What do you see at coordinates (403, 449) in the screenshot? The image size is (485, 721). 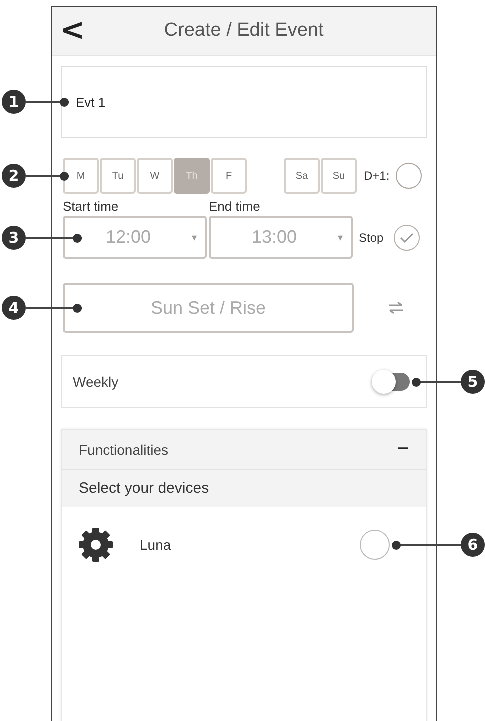 I see `collapse-button: −` at bounding box center [403, 449].